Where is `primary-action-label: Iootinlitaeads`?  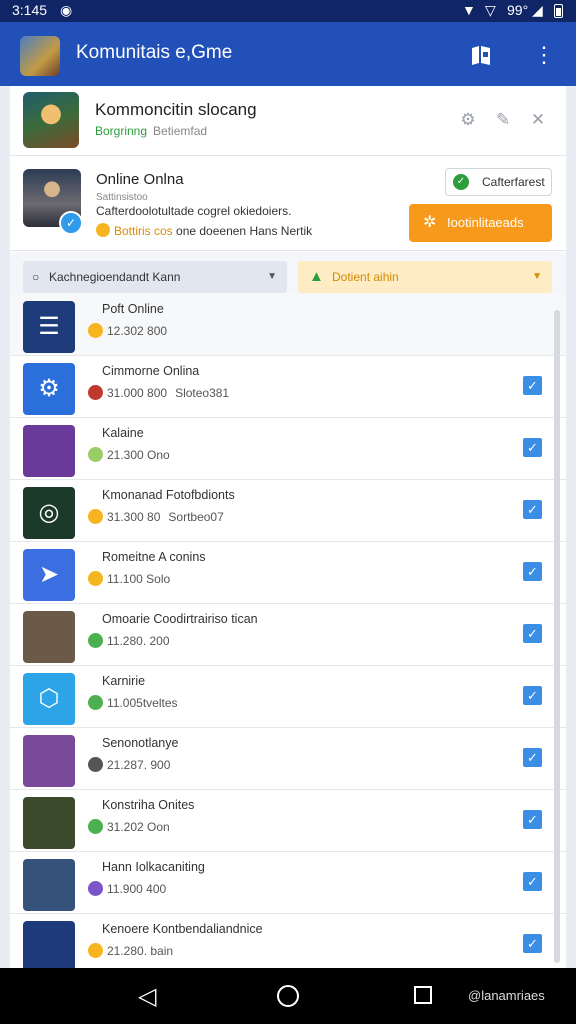
primary-action-label: Iootinlitaeads is located at coordinates (485, 222).